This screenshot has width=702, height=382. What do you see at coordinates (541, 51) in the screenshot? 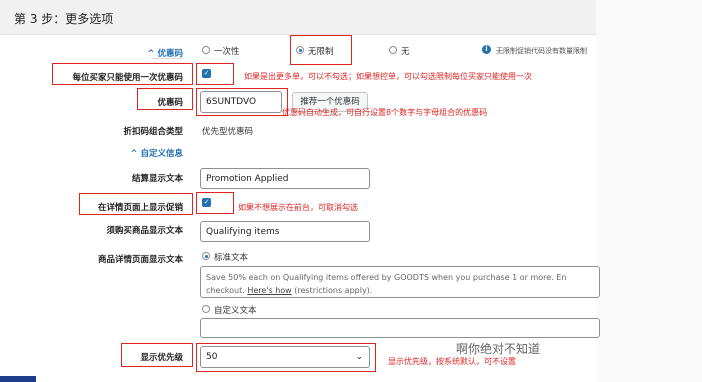
I see `unlimited-info-text: 无限制促销代码没有数量限制` at bounding box center [541, 51].